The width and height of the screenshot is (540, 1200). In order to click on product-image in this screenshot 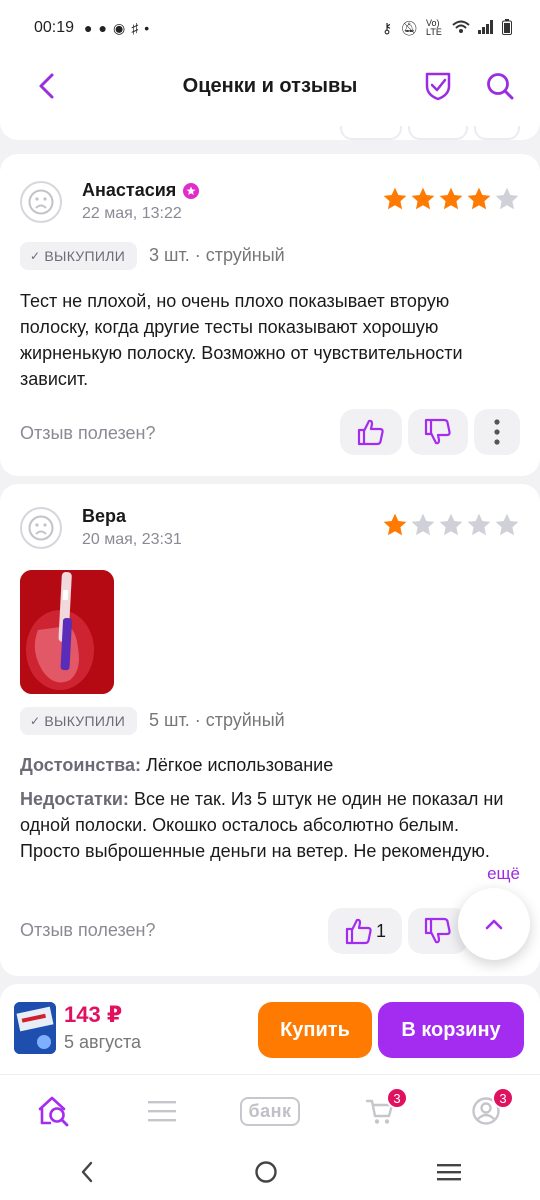, I will do `click(35, 1028)`.